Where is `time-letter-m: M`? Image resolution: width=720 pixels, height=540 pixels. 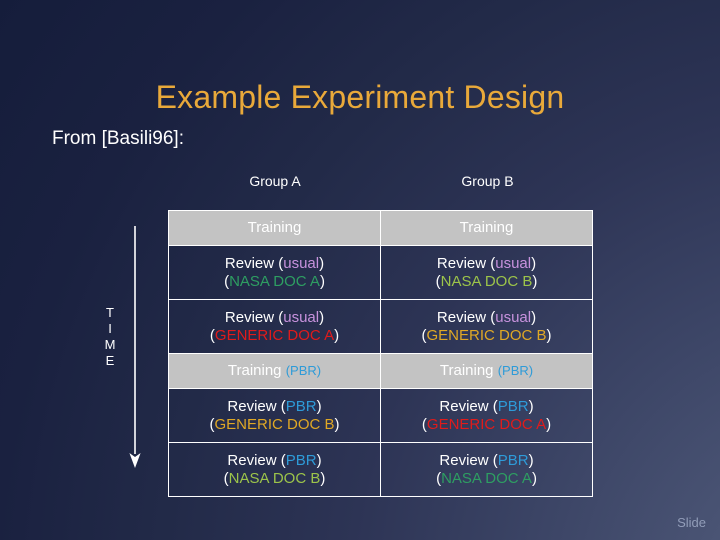
time-letter-m: M is located at coordinates (110, 344).